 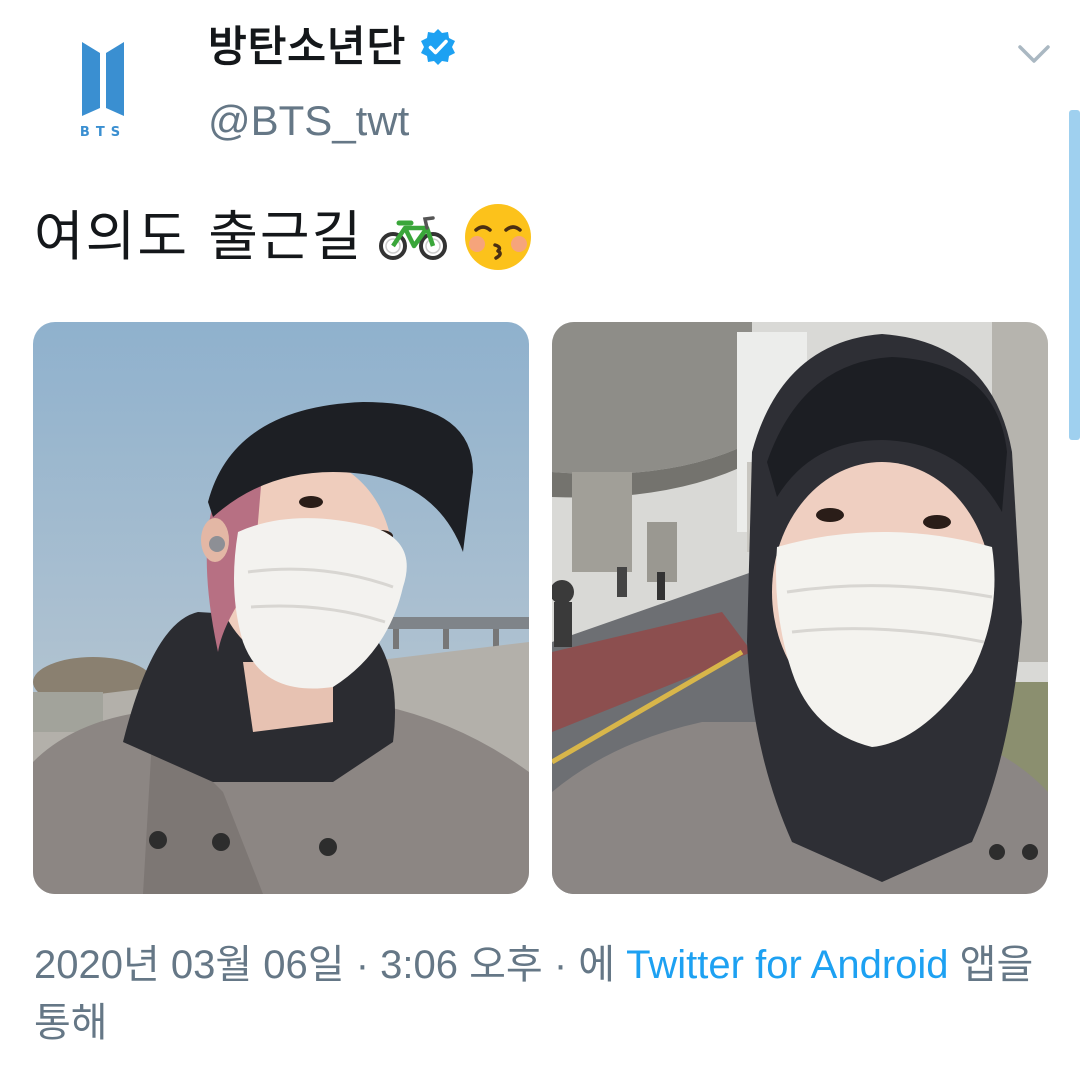 I want to click on avatar-logo-text: BTS, so click(x=103, y=132).